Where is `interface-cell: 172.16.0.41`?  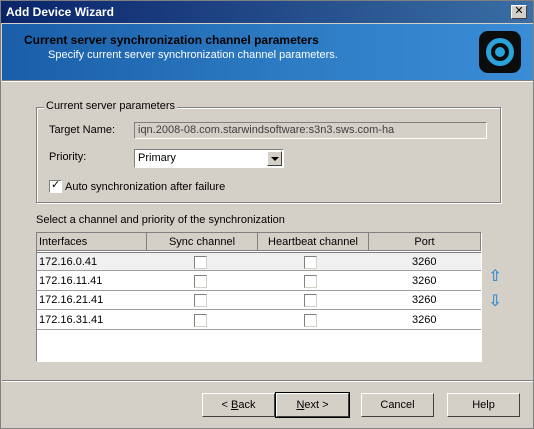
interface-cell: 172.16.0.41 is located at coordinates (68, 262).